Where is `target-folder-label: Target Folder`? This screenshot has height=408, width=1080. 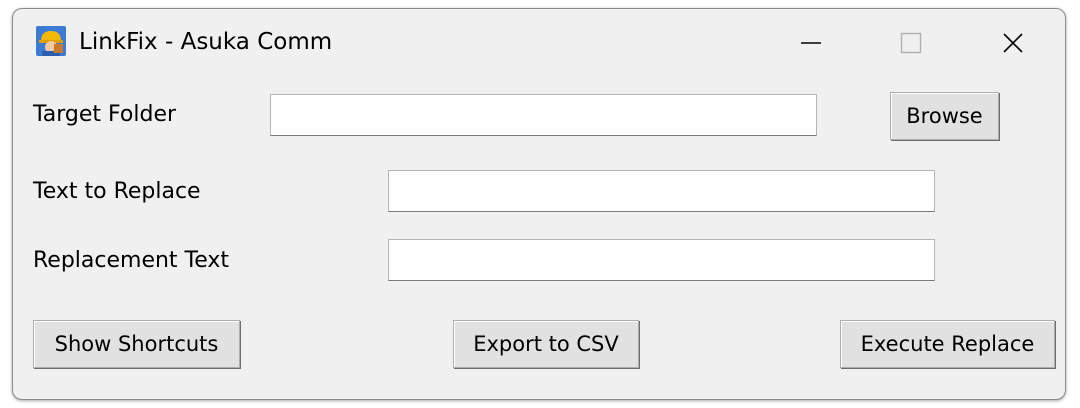 target-folder-label: Target Folder is located at coordinates (105, 114).